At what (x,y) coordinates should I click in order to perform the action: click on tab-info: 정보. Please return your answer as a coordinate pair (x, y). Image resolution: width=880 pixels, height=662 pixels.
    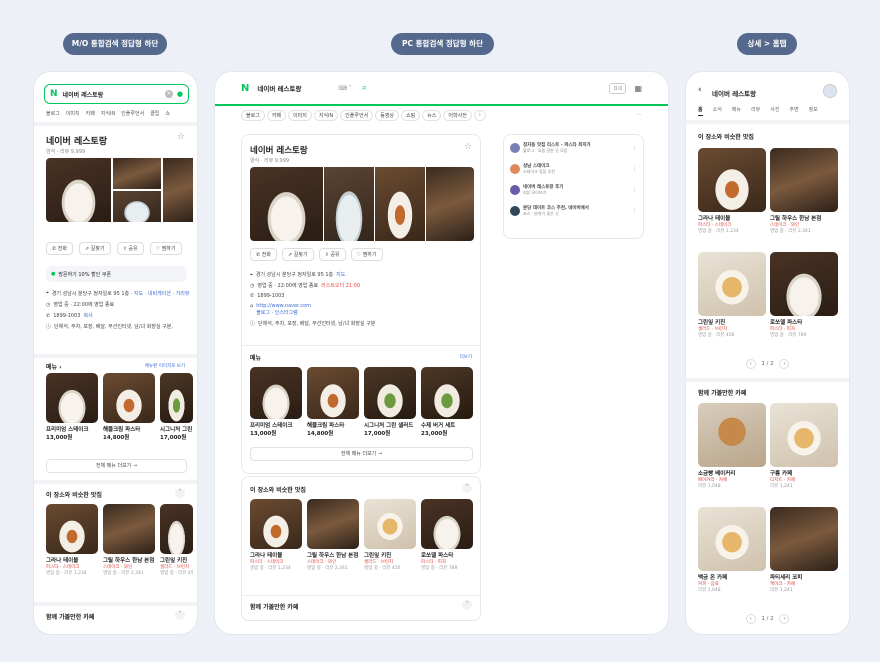
    Looking at the image, I should click on (813, 111).